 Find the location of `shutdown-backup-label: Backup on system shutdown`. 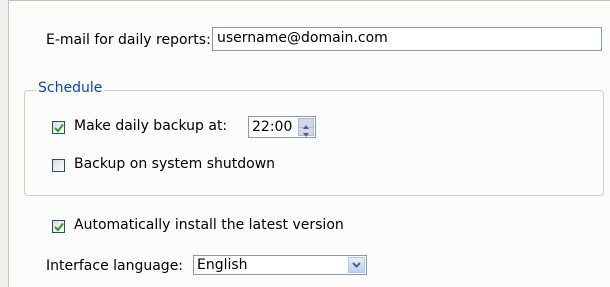

shutdown-backup-label: Backup on system shutdown is located at coordinates (175, 164).